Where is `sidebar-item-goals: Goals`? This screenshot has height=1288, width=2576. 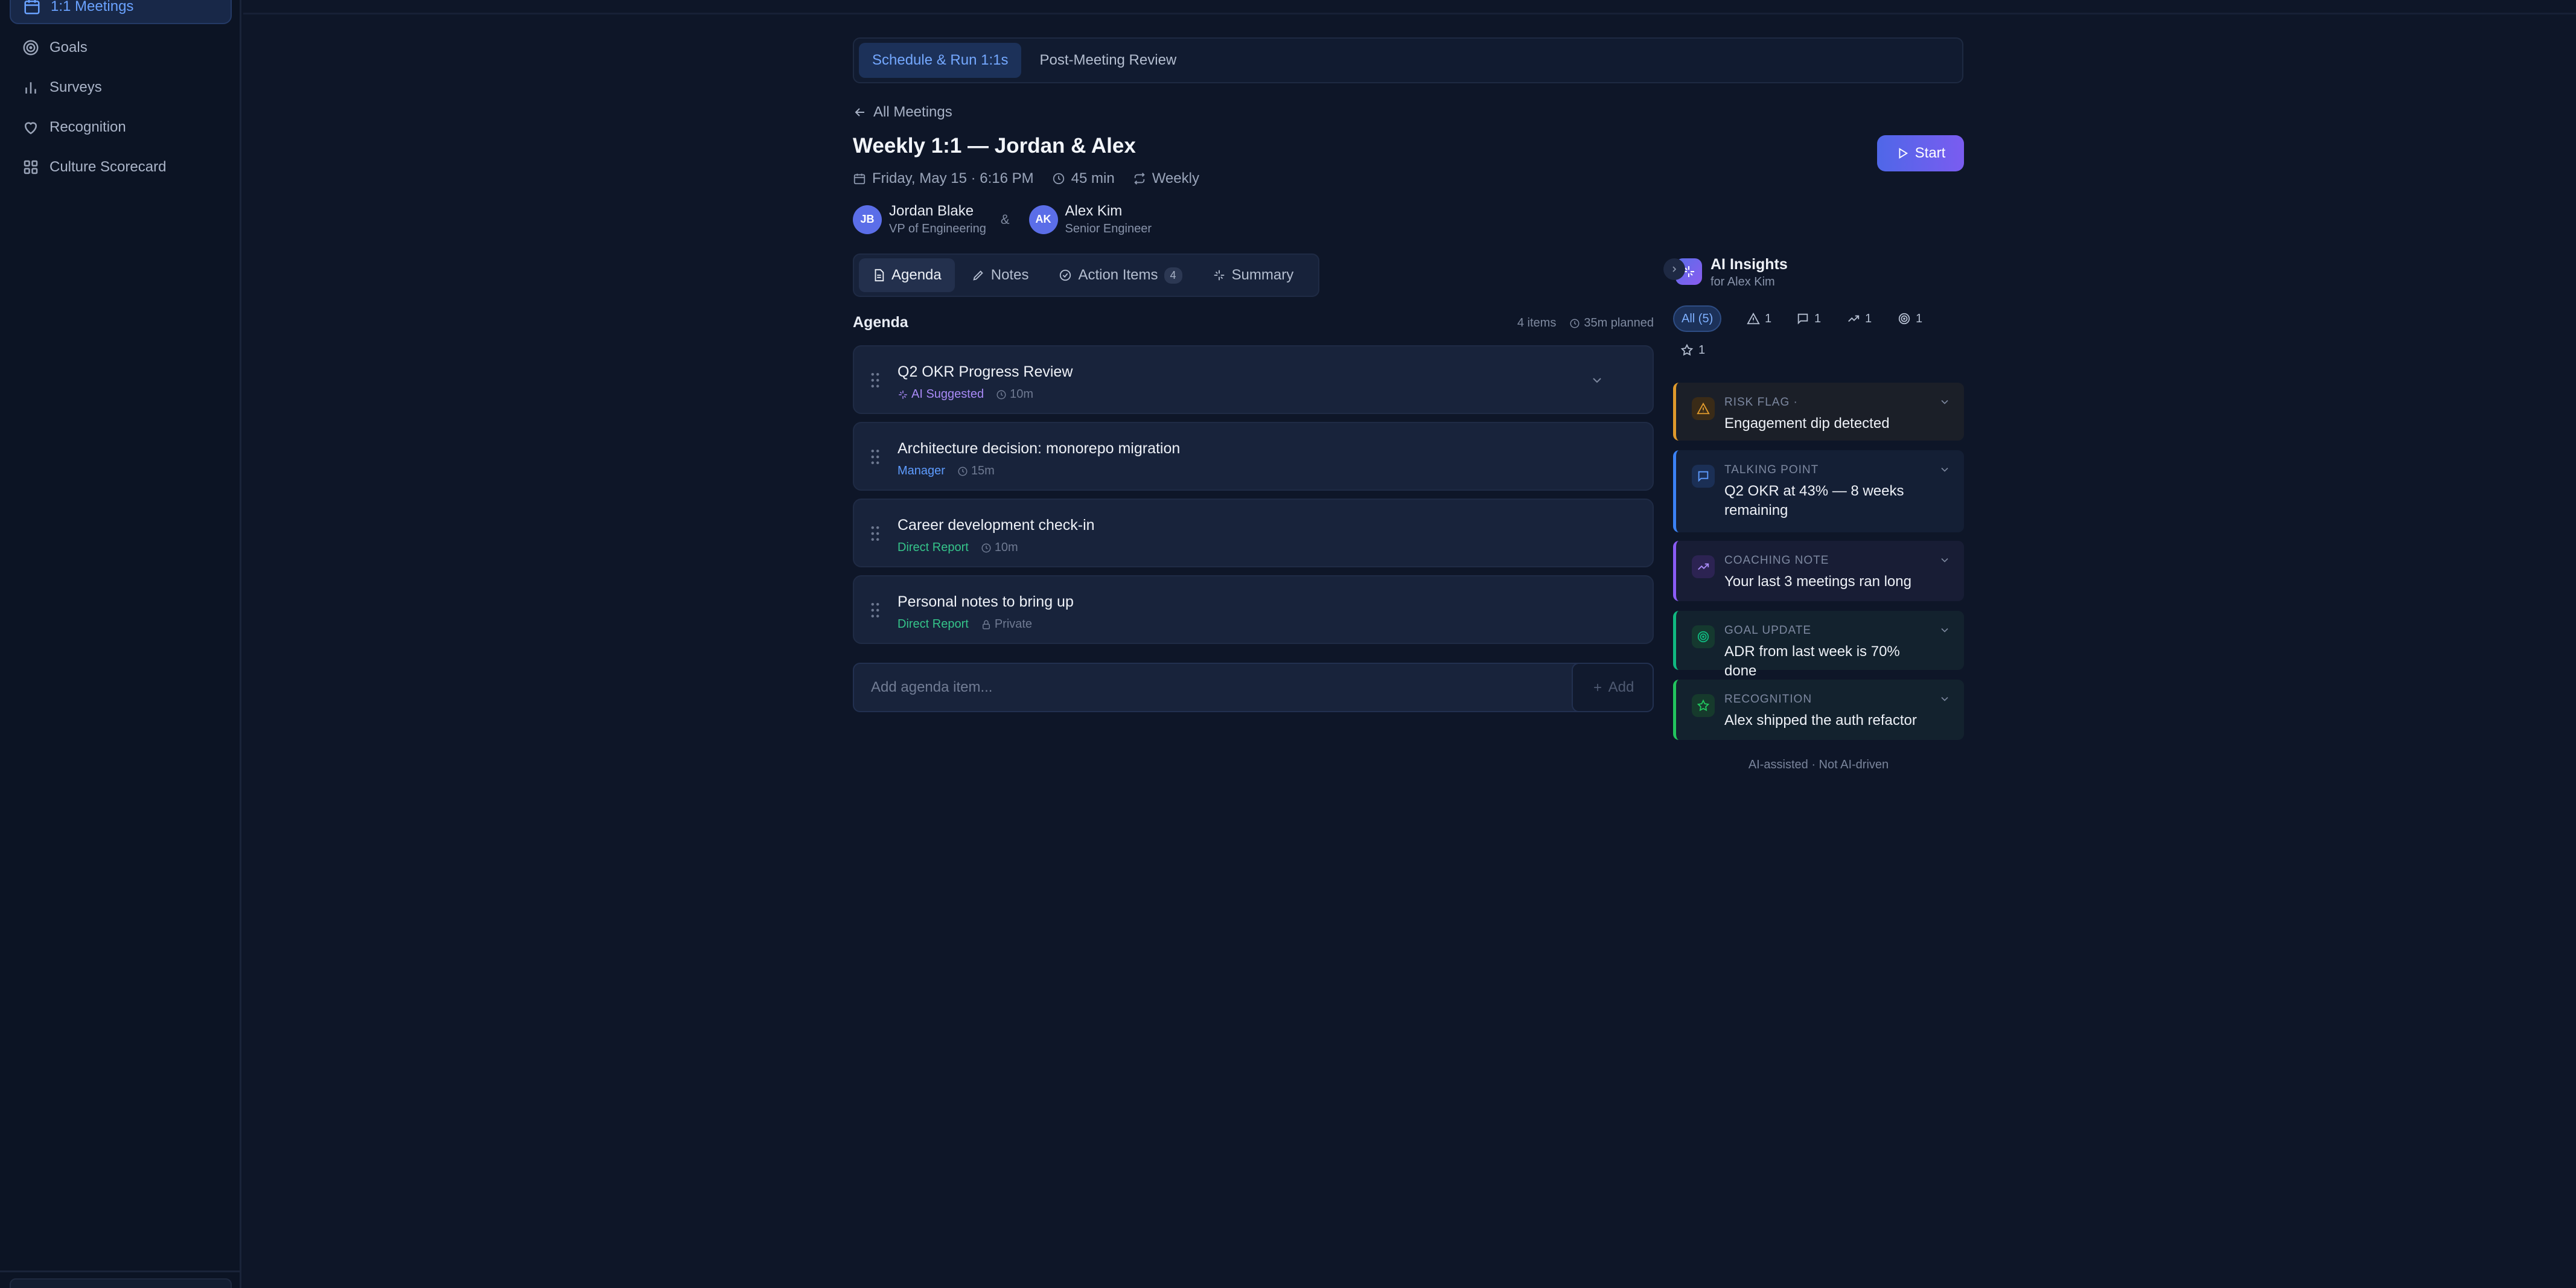 sidebar-item-goals: Goals is located at coordinates (121, 47).